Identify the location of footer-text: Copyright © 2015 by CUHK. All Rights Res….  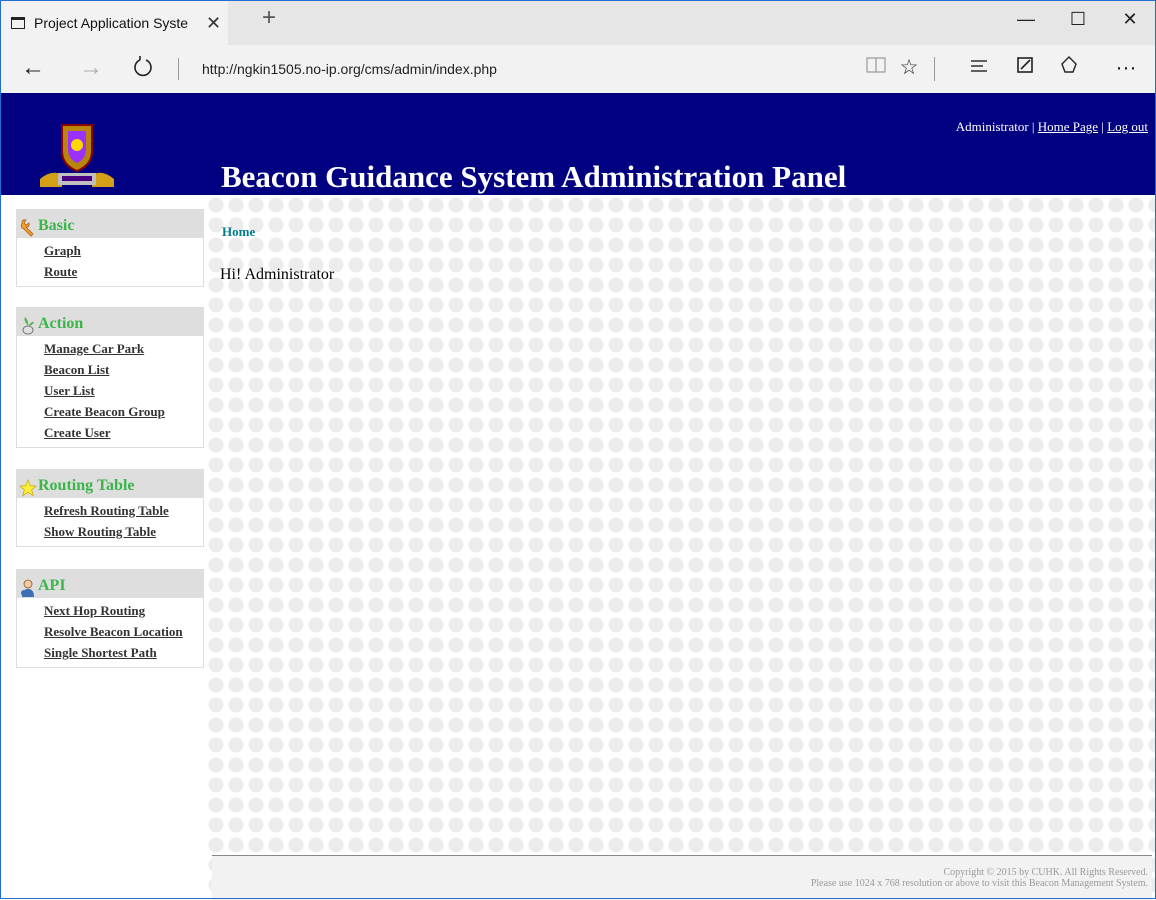
(979, 878).